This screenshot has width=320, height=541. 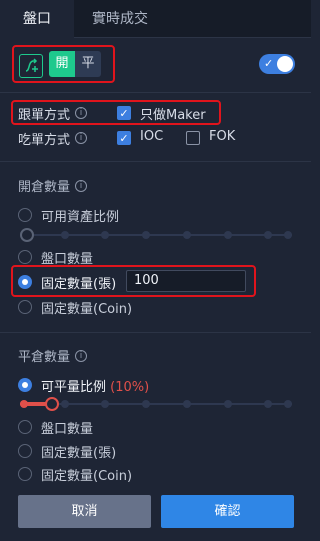 What do you see at coordinates (74, 387) in the screenshot?
I see `closable-ratio-text: 可平量比例` at bounding box center [74, 387].